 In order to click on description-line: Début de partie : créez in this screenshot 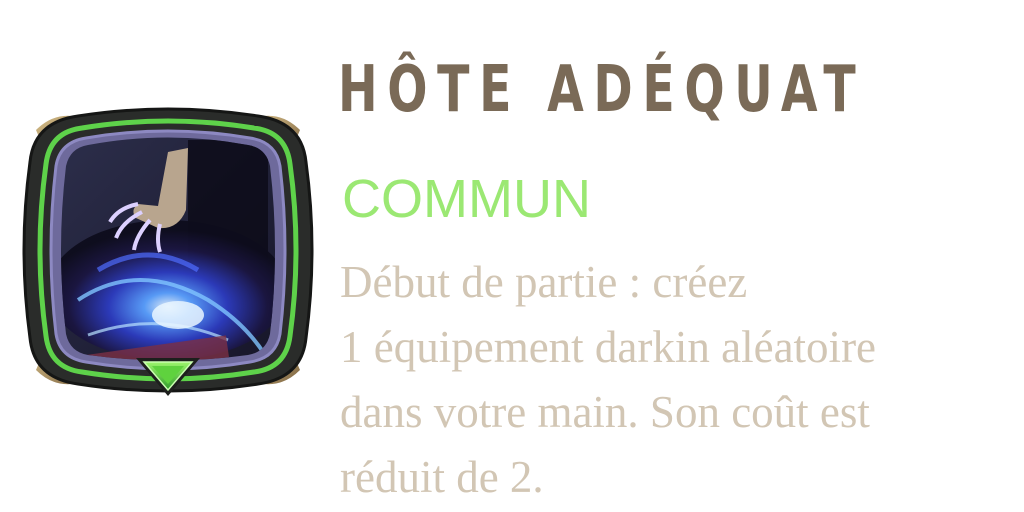, I will do `click(544, 282)`.